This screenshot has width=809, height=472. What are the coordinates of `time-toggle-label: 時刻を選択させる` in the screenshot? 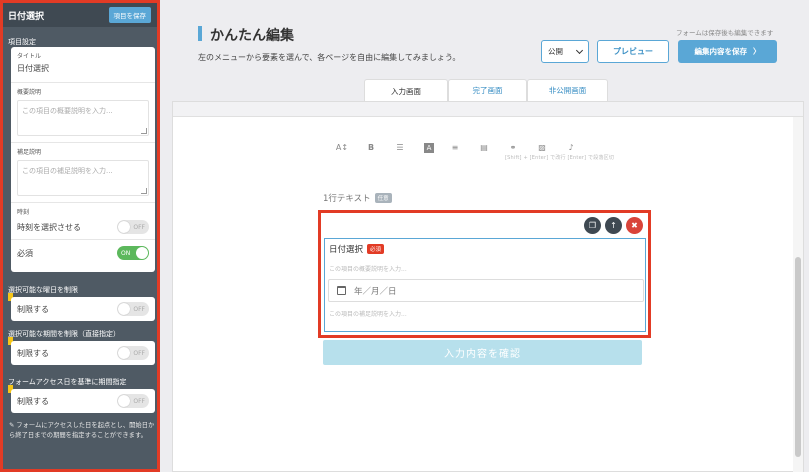 It's located at (49, 227).